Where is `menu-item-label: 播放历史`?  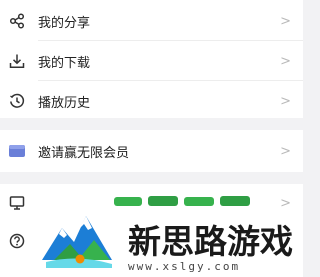 menu-item-label: 播放历史 is located at coordinates (64, 103).